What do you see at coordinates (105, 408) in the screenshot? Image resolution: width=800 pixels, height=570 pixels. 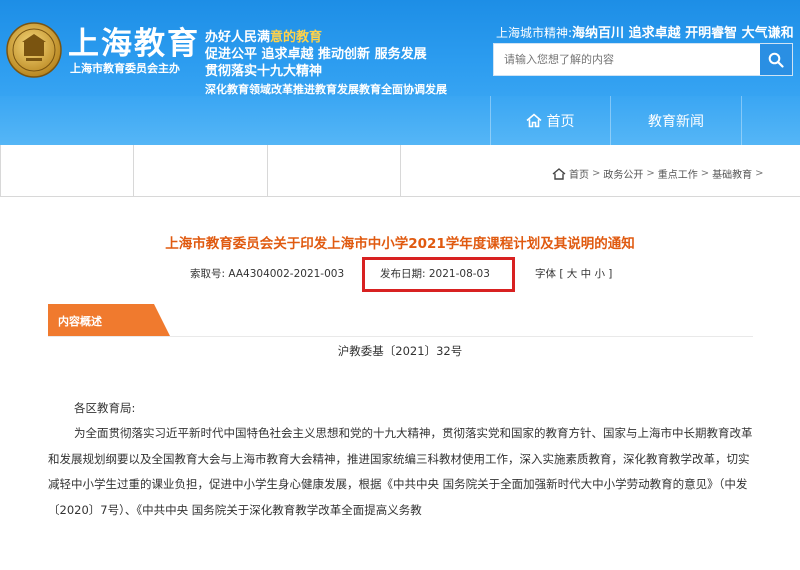 I see `salutation: 各区教育局:` at bounding box center [105, 408].